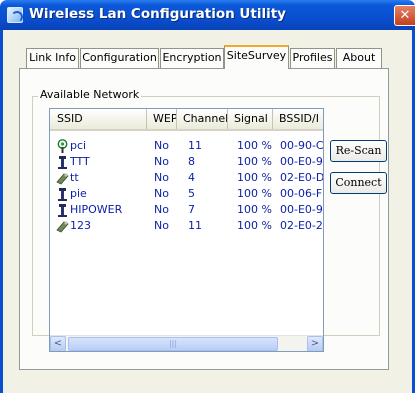  I want to click on ssid-cell: HIPOWER, so click(96, 209).